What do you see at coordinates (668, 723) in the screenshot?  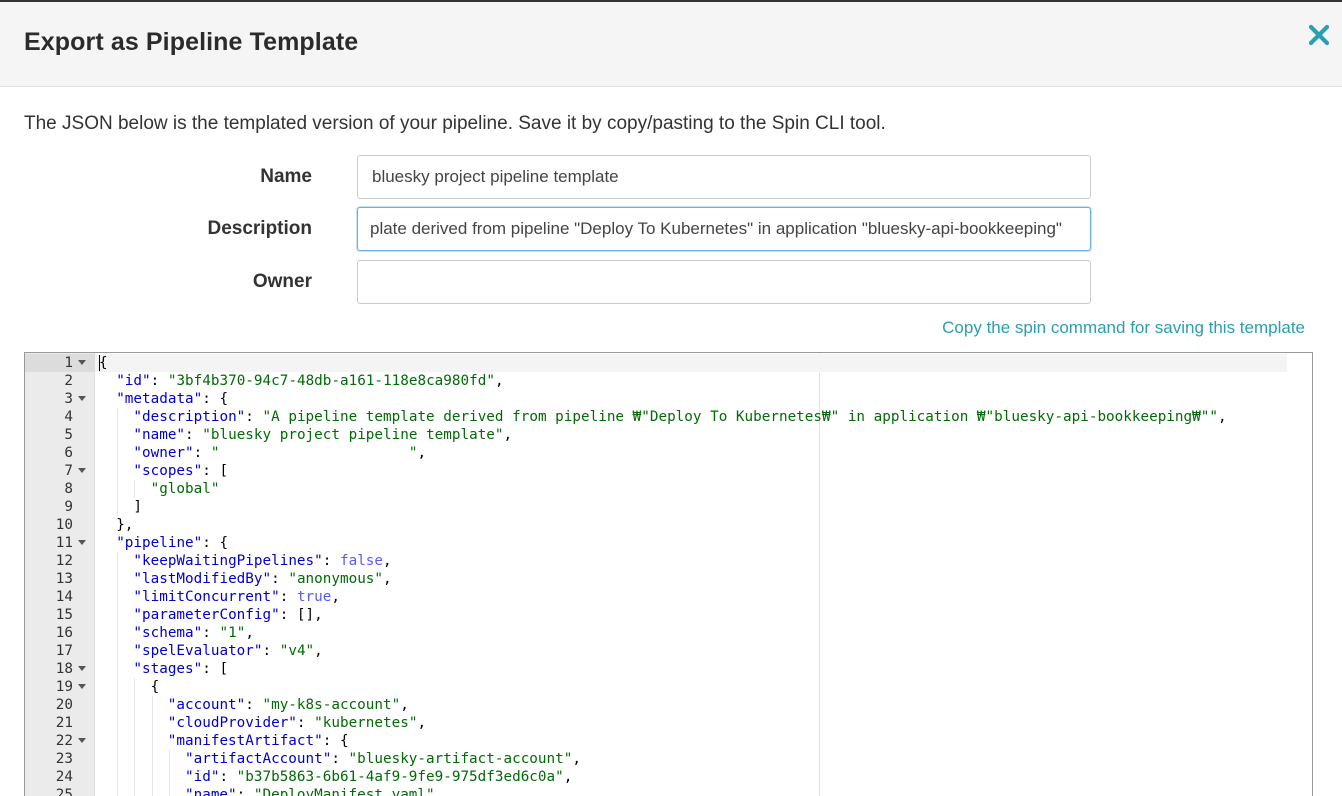 I see `code-line: 21 "cloudProvider": "kubernetes",` at bounding box center [668, 723].